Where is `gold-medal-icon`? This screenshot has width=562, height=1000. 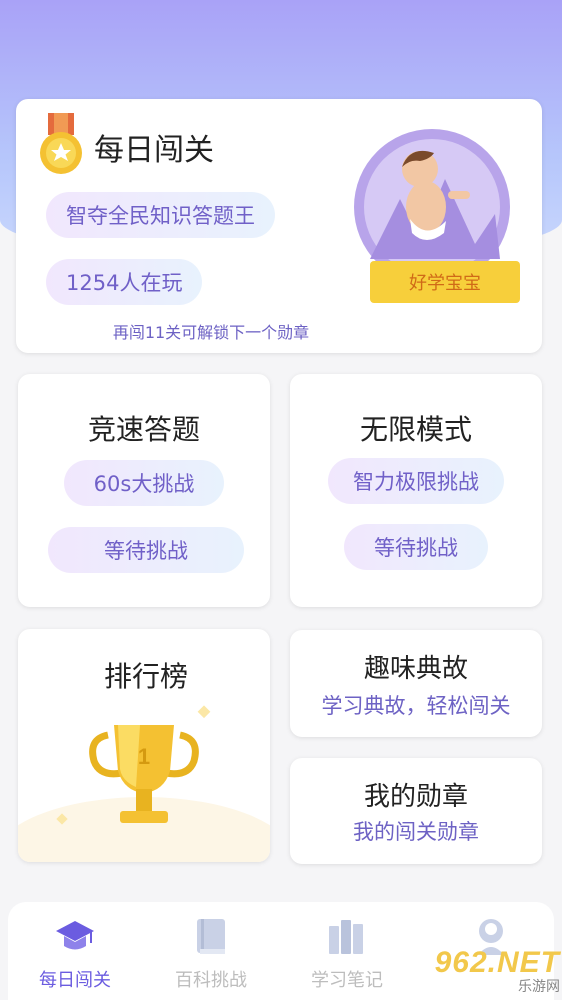
gold-medal-icon is located at coordinates (61, 143).